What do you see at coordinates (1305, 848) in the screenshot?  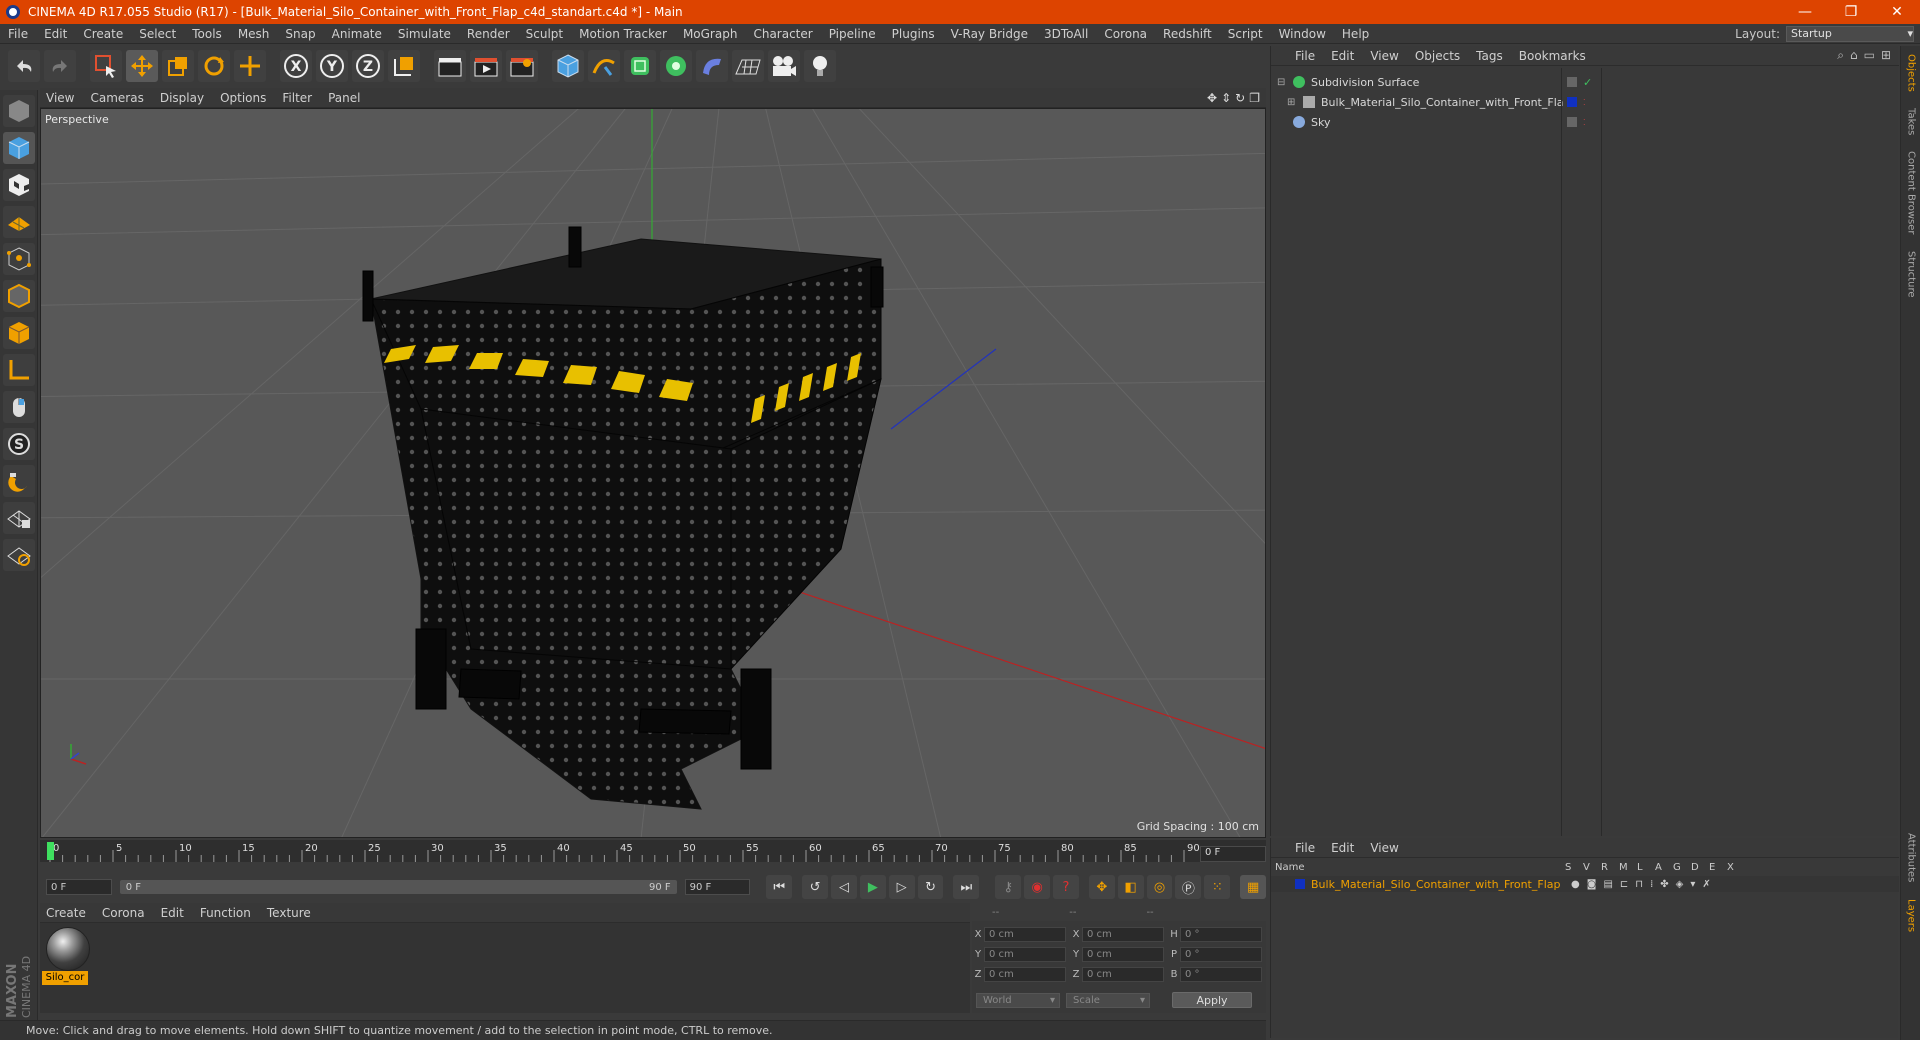 I see `layers-menu-file: File` at bounding box center [1305, 848].